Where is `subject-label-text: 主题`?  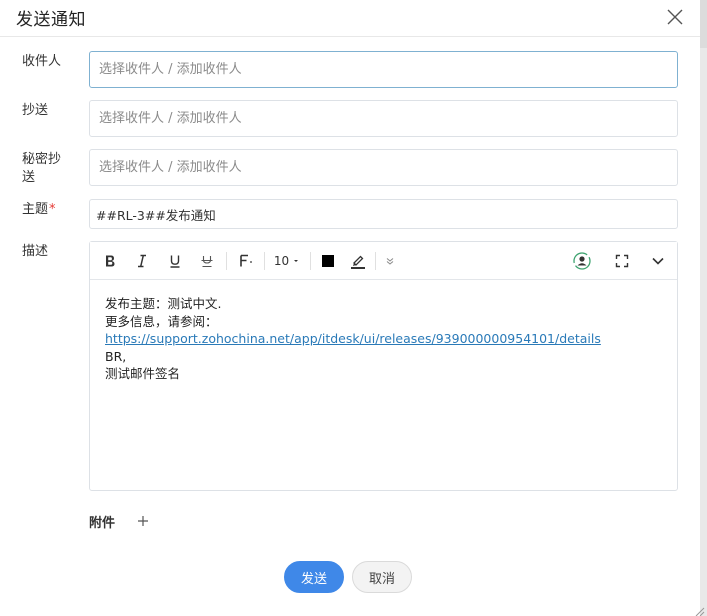
subject-label-text: 主题 is located at coordinates (35, 209).